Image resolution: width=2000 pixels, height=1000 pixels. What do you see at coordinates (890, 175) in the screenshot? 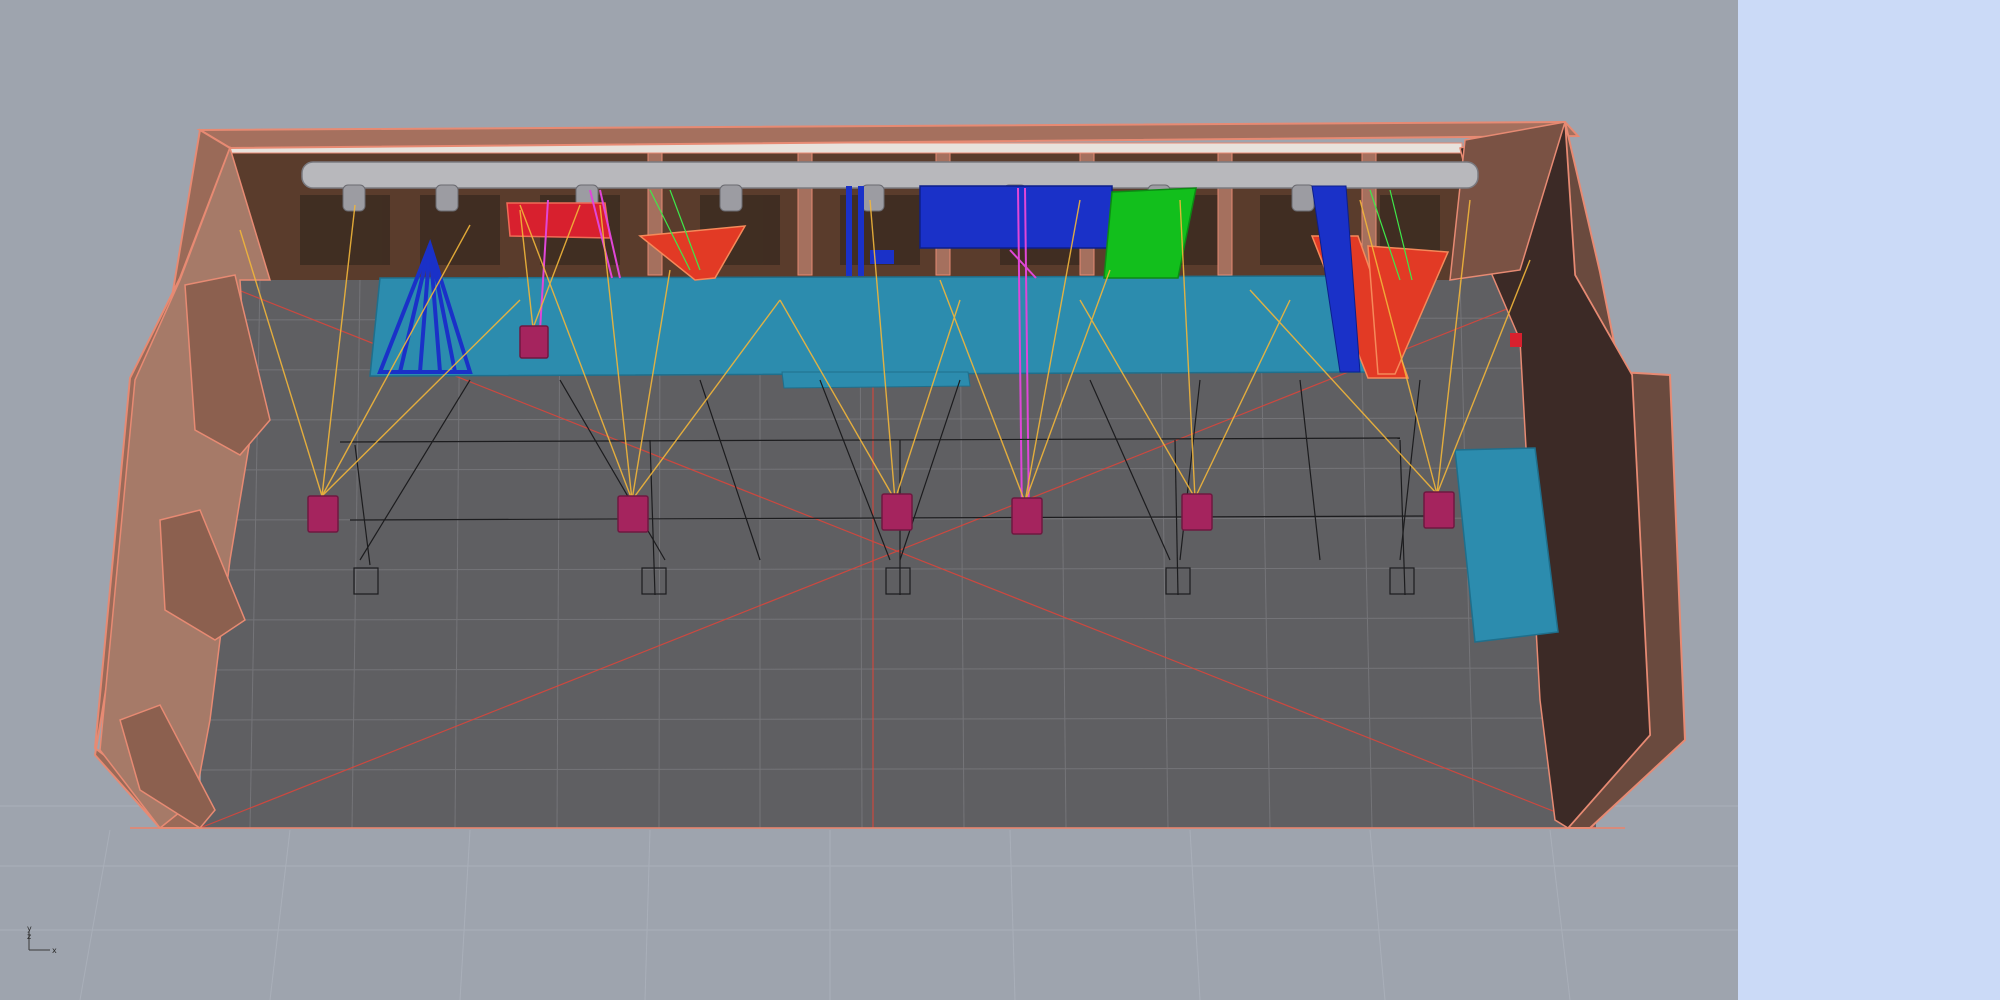
I see `lighting-truss` at bounding box center [890, 175].